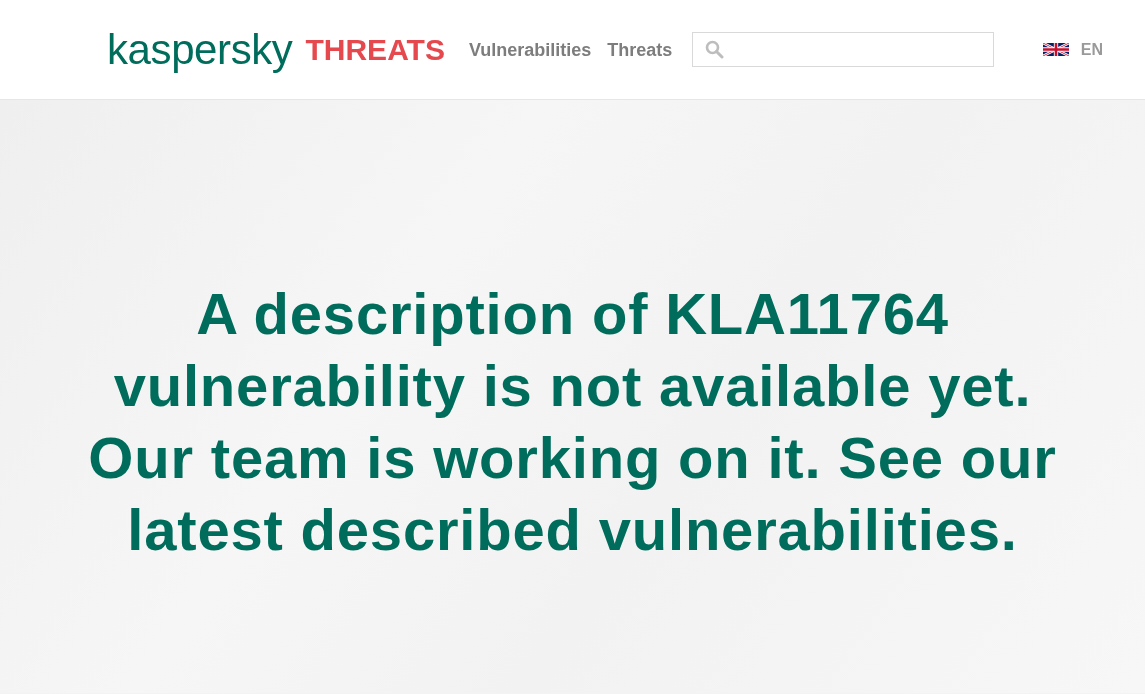 This screenshot has width=1145, height=694. What do you see at coordinates (715, 49) in the screenshot?
I see `search-icon` at bounding box center [715, 49].